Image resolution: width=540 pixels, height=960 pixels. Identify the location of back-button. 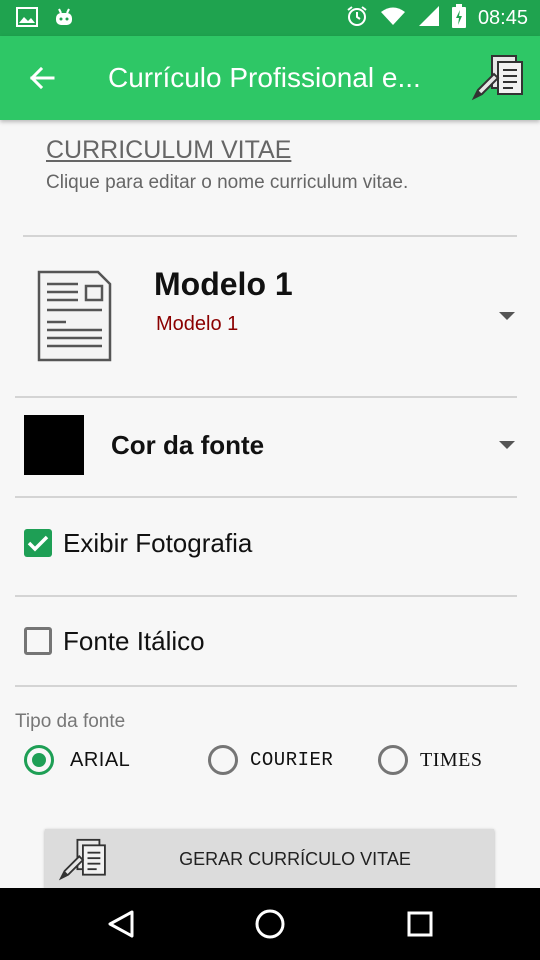
(42, 78).